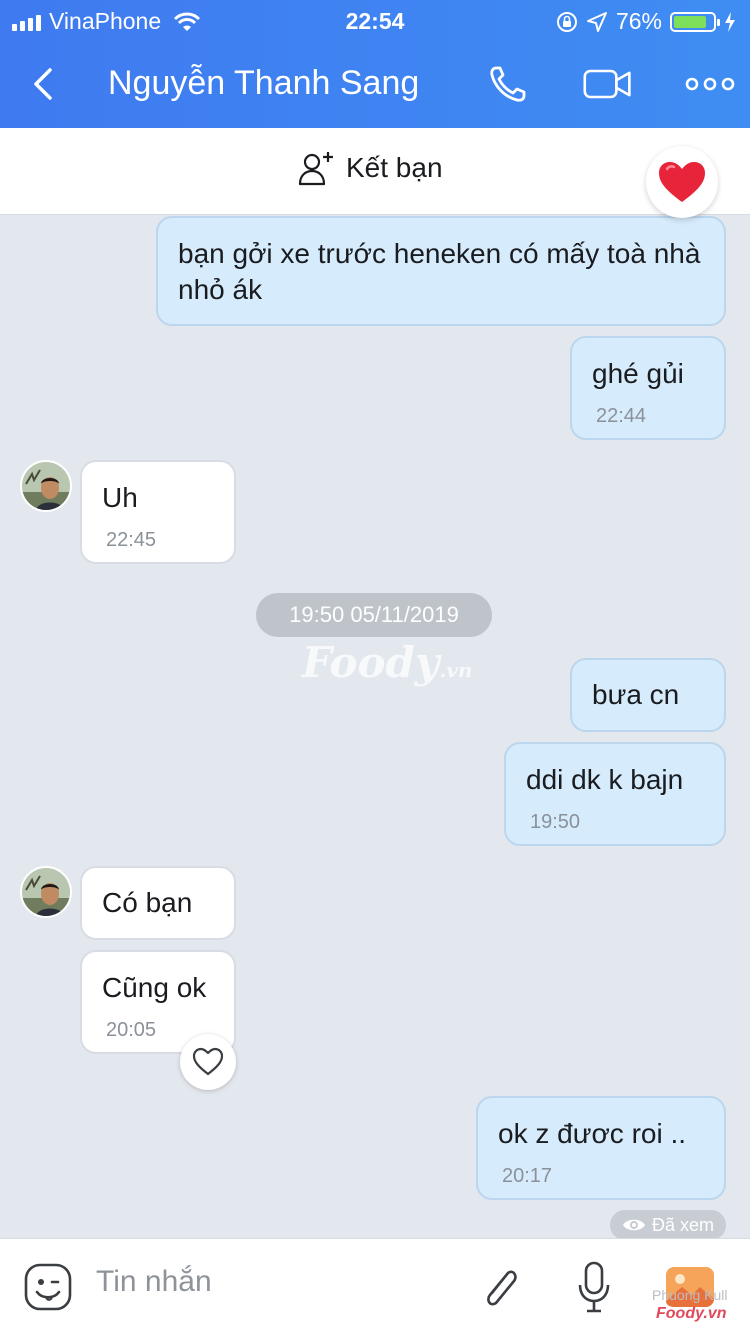 This screenshot has height=1335, width=750. What do you see at coordinates (730, 21) in the screenshot?
I see `charging-icon` at bounding box center [730, 21].